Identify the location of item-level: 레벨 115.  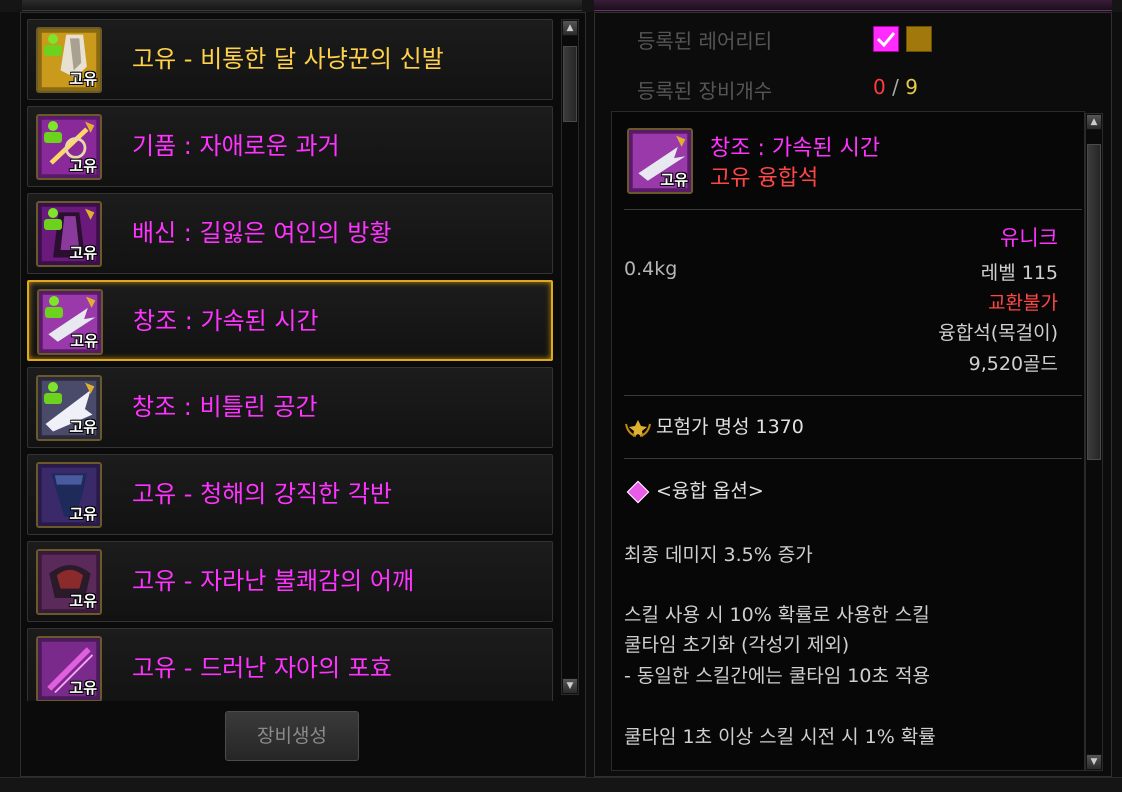
(1019, 273).